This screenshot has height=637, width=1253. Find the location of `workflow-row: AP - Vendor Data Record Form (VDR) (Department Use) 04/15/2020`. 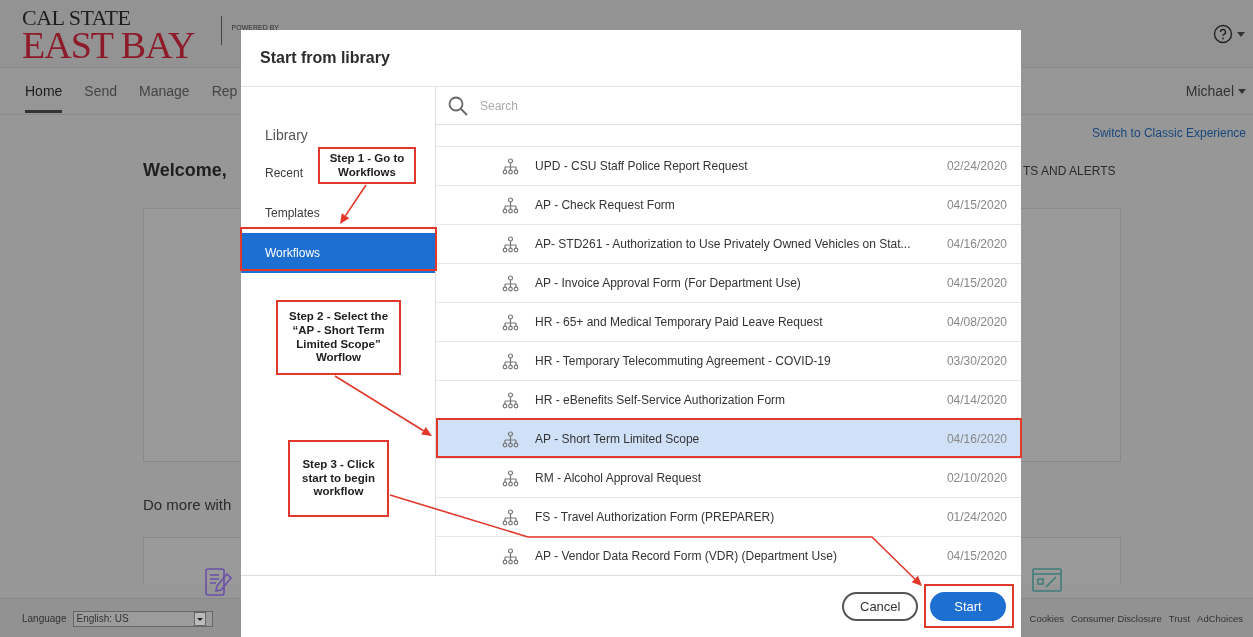

workflow-row: AP - Vendor Data Record Form (VDR) (Department Use) 04/15/2020 is located at coordinates (728, 555).